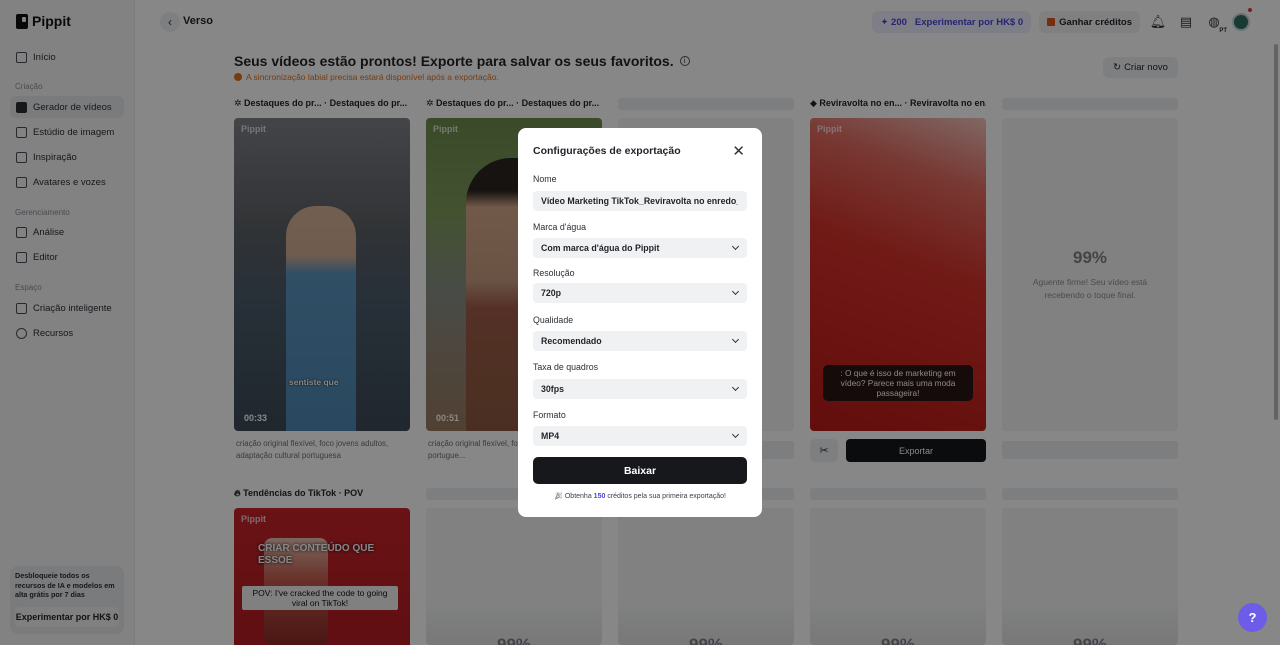 This screenshot has width=1280, height=645. Describe the element at coordinates (553, 320) in the screenshot. I see `quality-label: Qualidade` at that location.